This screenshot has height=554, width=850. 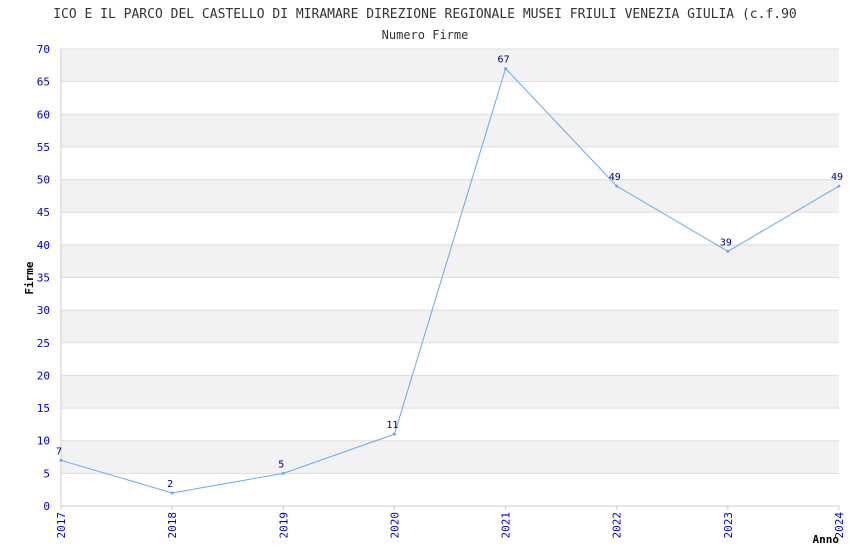 What do you see at coordinates (43, 343) in the screenshot?
I see `y-tick-label-25: 25` at bounding box center [43, 343].